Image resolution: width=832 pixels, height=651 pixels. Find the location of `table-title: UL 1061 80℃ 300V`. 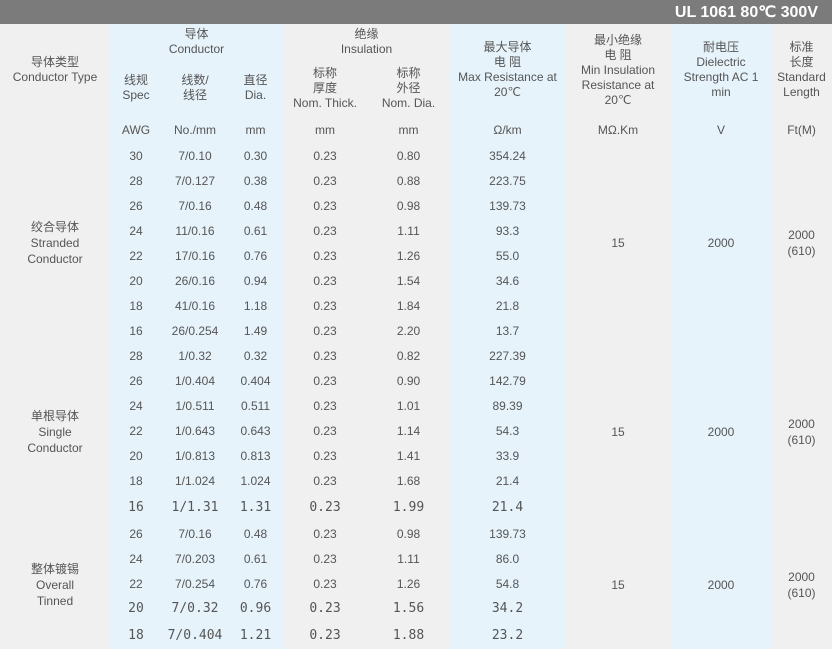

table-title: UL 1061 80℃ 300V is located at coordinates (416, 12).